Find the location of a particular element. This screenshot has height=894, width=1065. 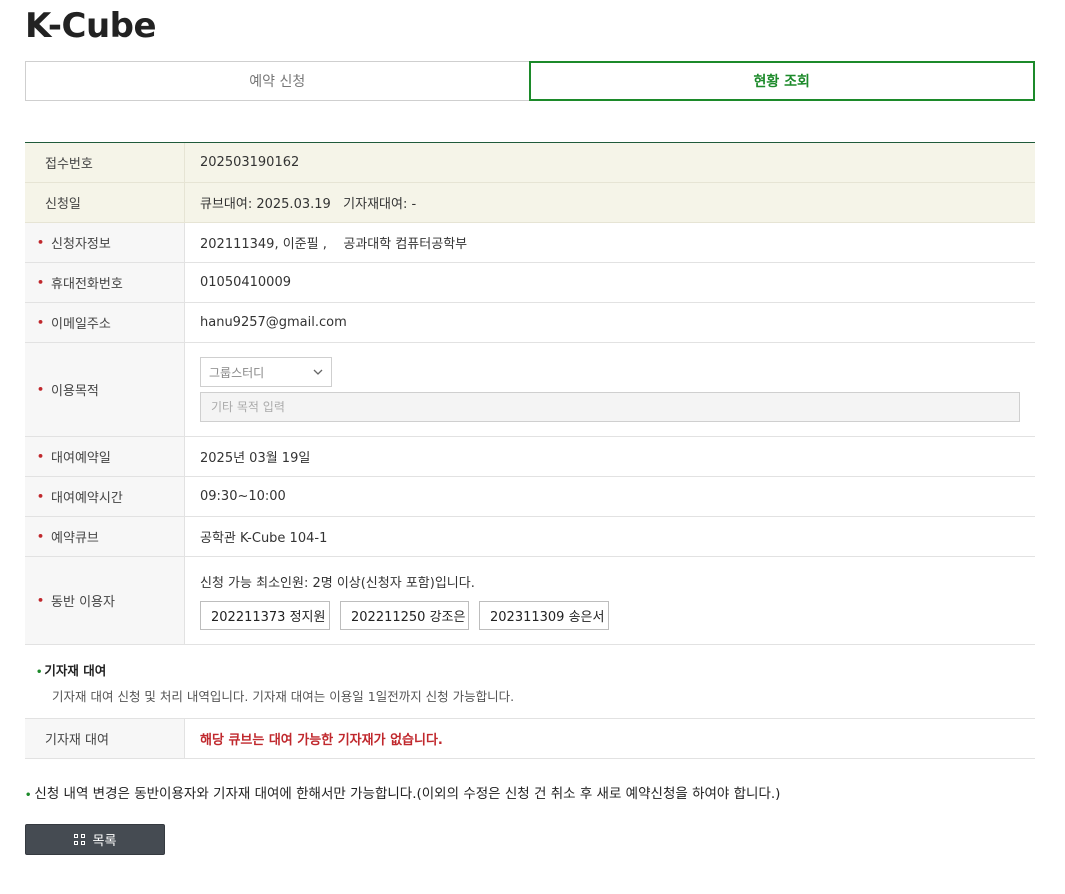

row-applicant: • 신청자정보 202111349, 이준필 , 공과대학 컴퓨터공학부 is located at coordinates (530, 243).